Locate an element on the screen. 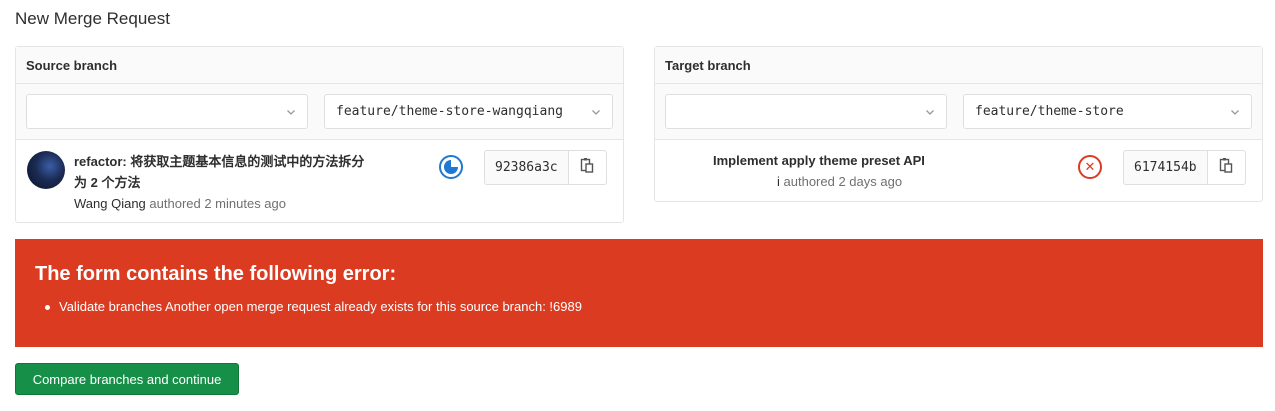 The height and width of the screenshot is (411, 1275). compare-branches-button: Compare branches and continue is located at coordinates (127, 379).